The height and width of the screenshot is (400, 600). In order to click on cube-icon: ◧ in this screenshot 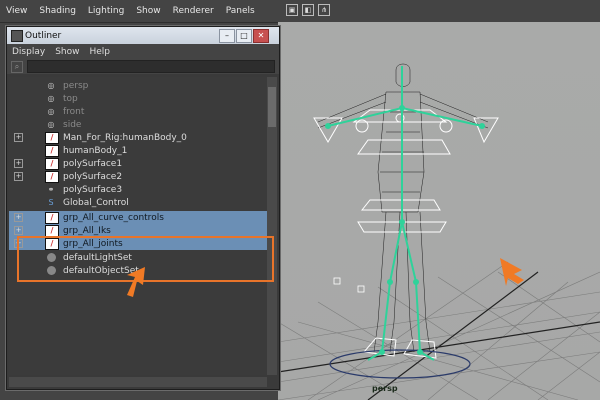, I will do `click(308, 10)`.